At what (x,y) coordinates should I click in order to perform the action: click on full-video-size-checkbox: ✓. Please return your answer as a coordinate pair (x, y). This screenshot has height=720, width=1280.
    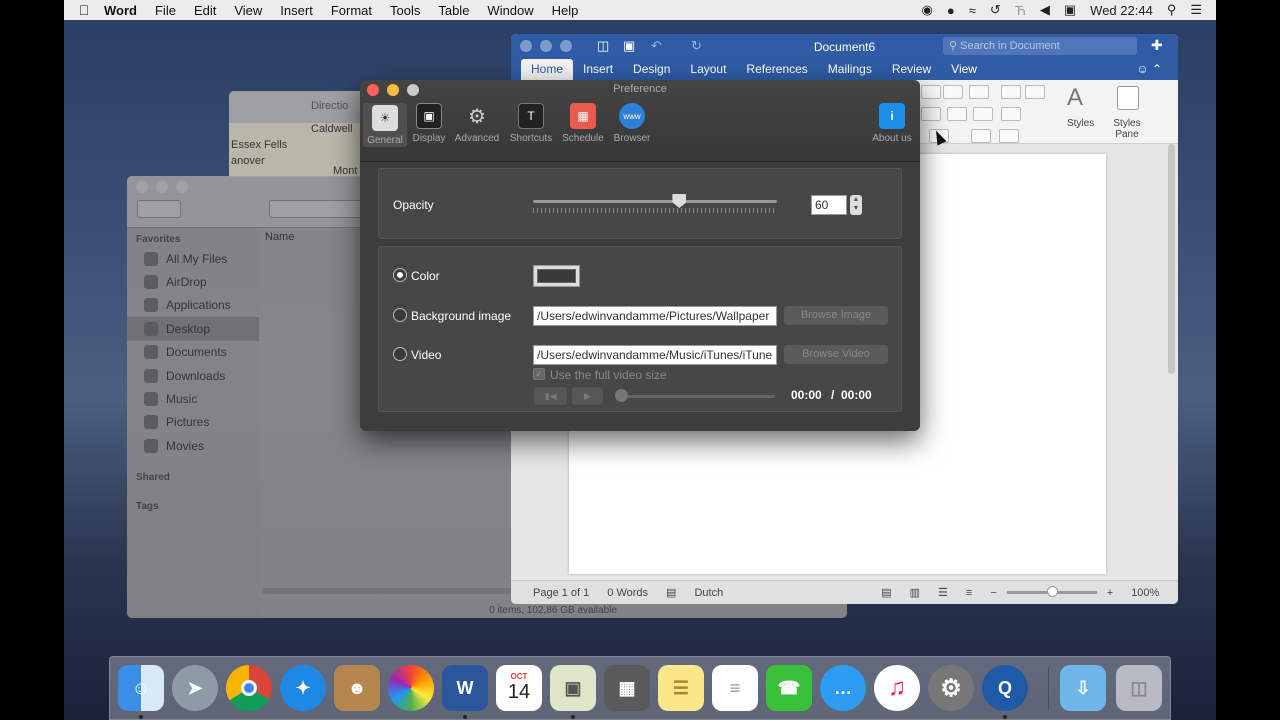
    Looking at the image, I should click on (539, 374).